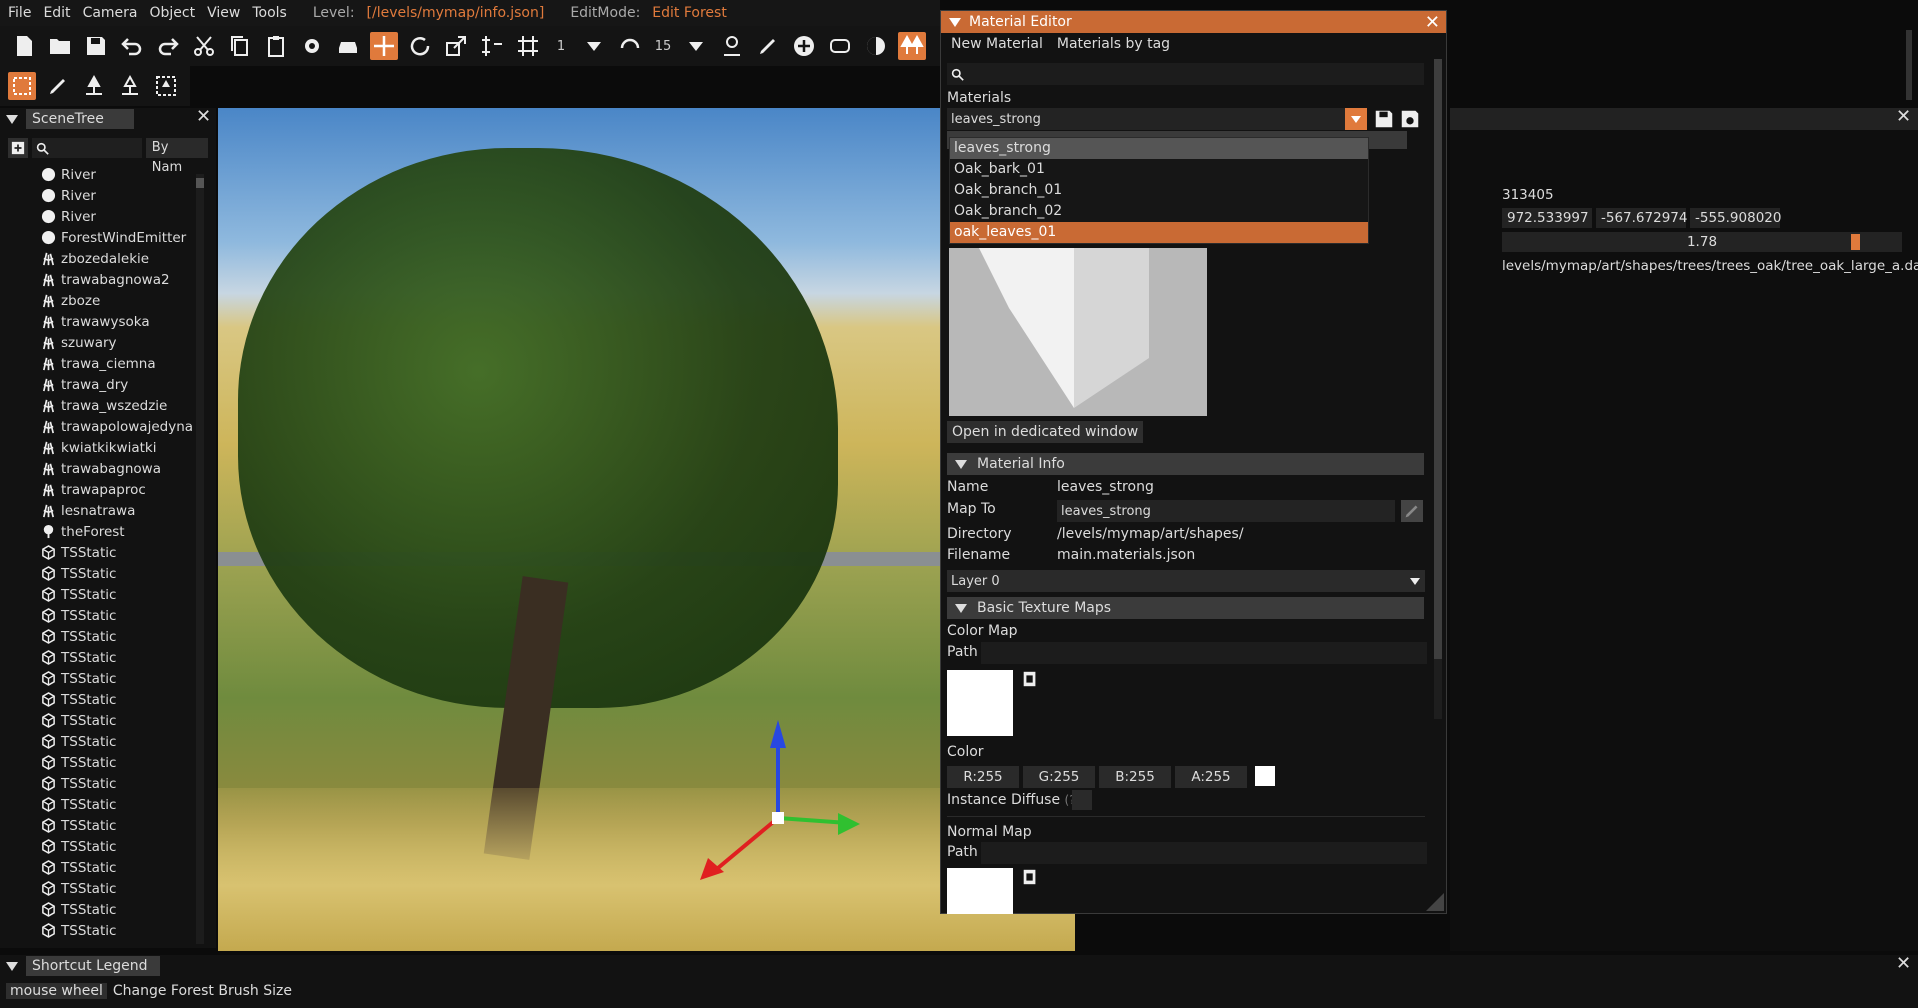 This screenshot has width=1918, height=1008. I want to click on material-search-input, so click(1185, 74).